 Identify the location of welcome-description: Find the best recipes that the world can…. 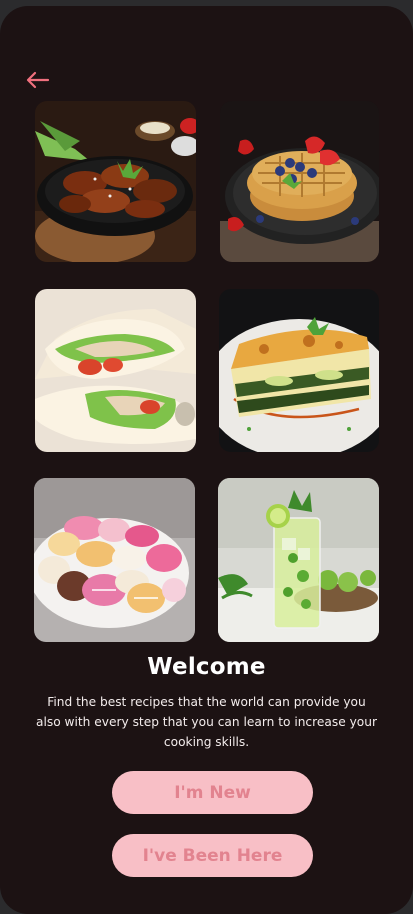
(206, 722).